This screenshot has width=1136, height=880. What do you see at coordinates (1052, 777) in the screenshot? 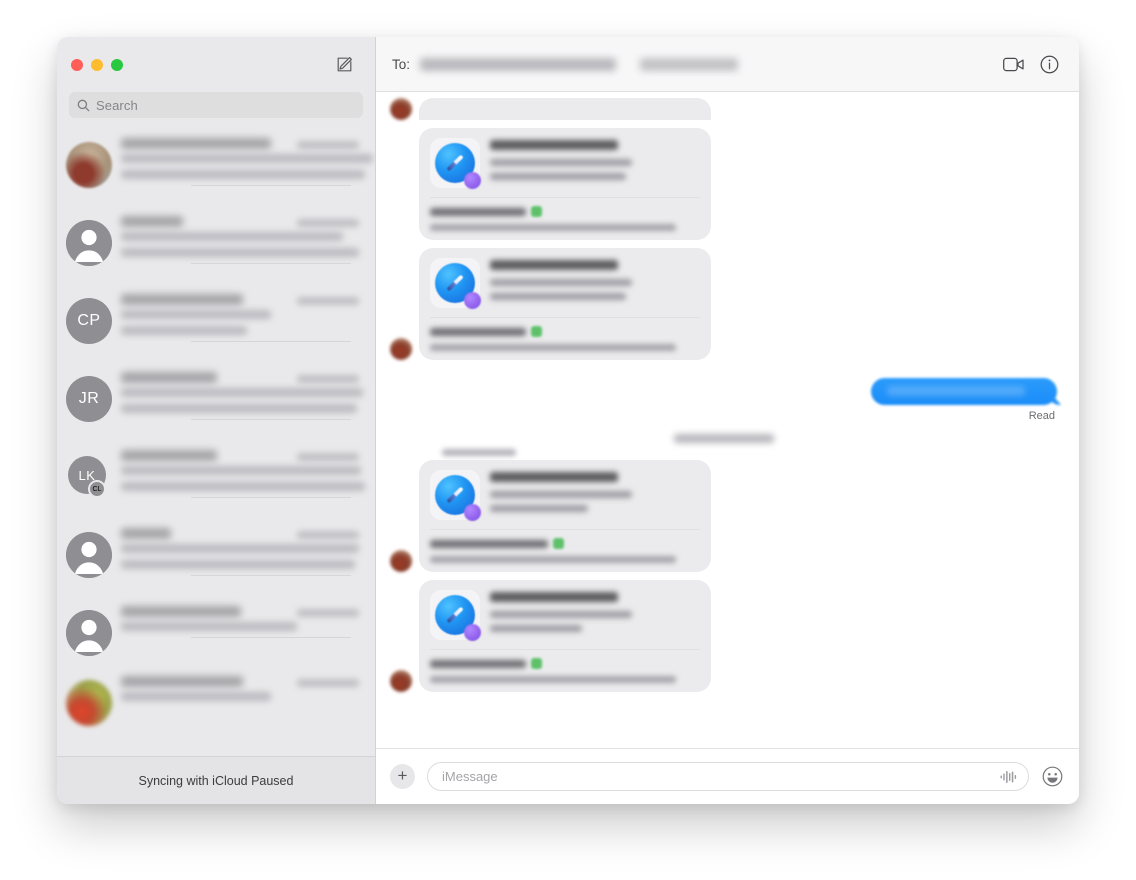
I see `smiley-face-icon` at bounding box center [1052, 777].